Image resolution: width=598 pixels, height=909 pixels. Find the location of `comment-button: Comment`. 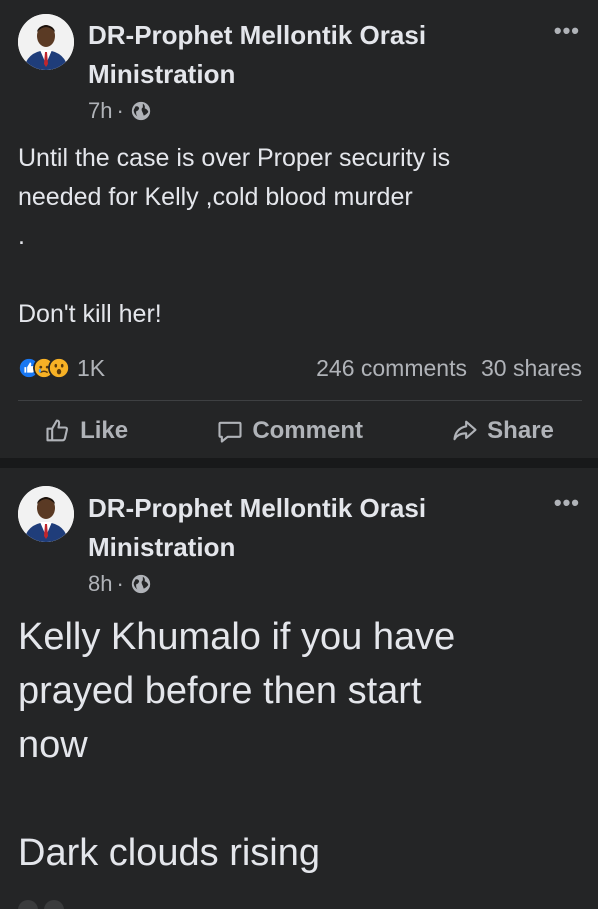

comment-button: Comment is located at coordinates (289, 431).